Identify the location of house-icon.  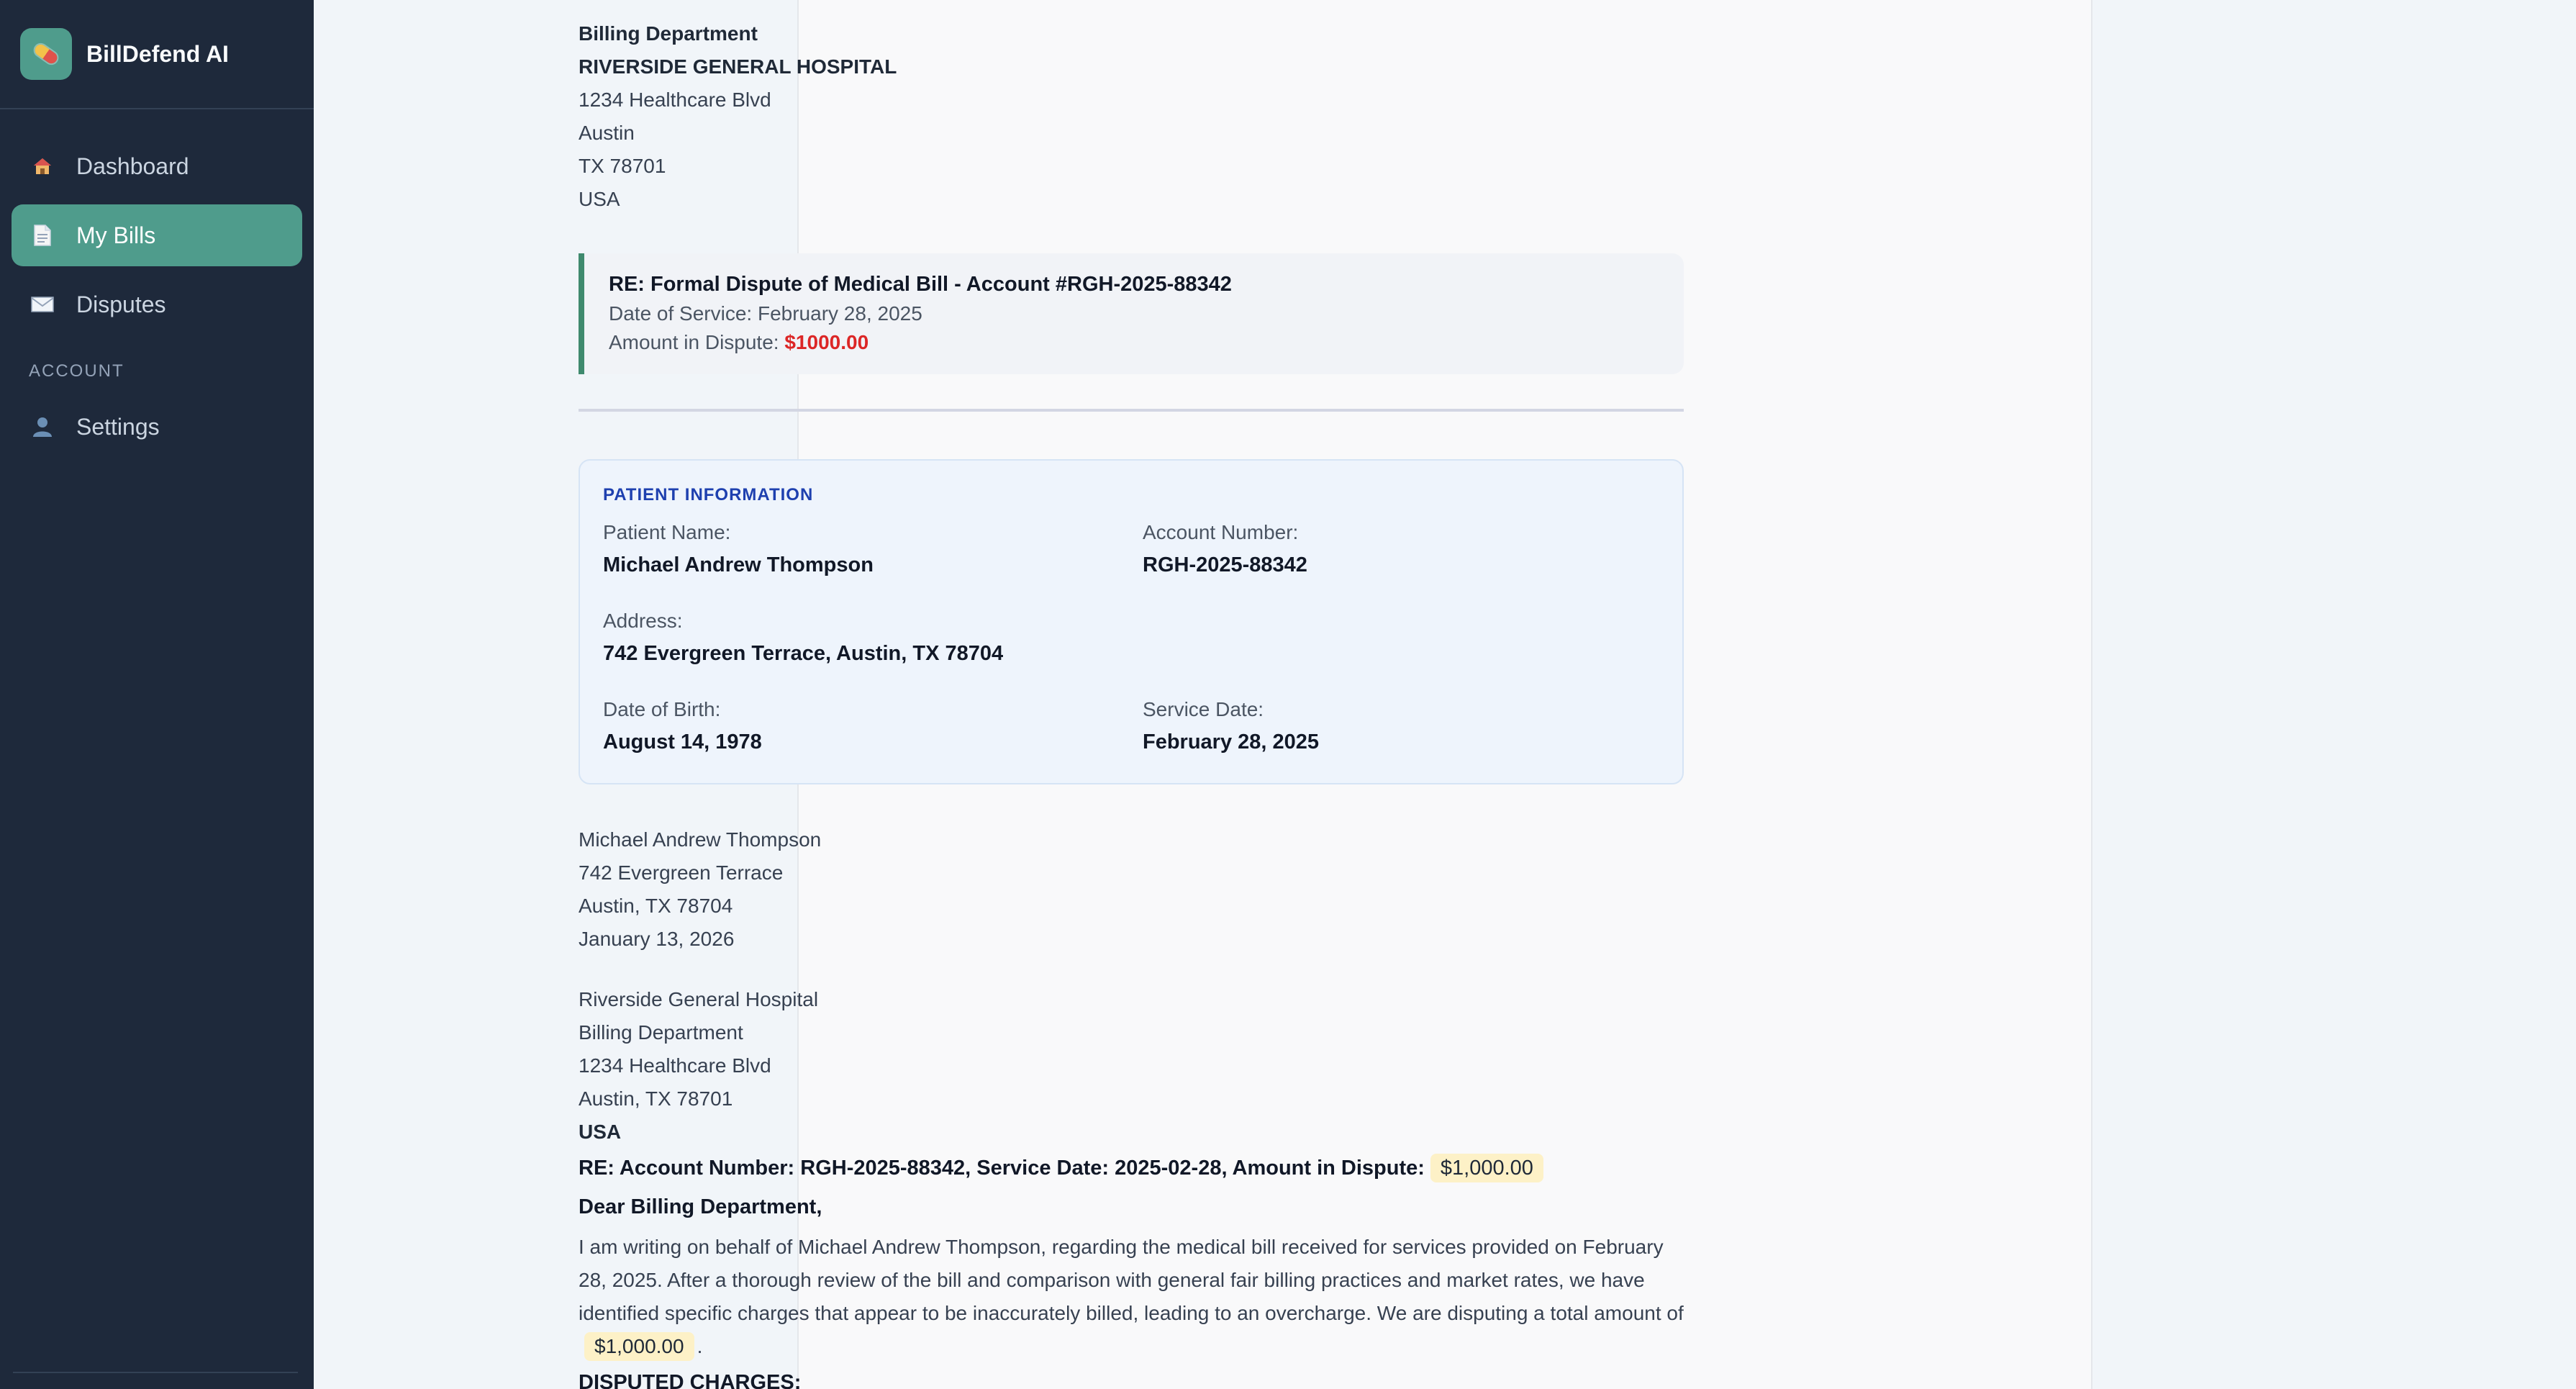
(42, 166).